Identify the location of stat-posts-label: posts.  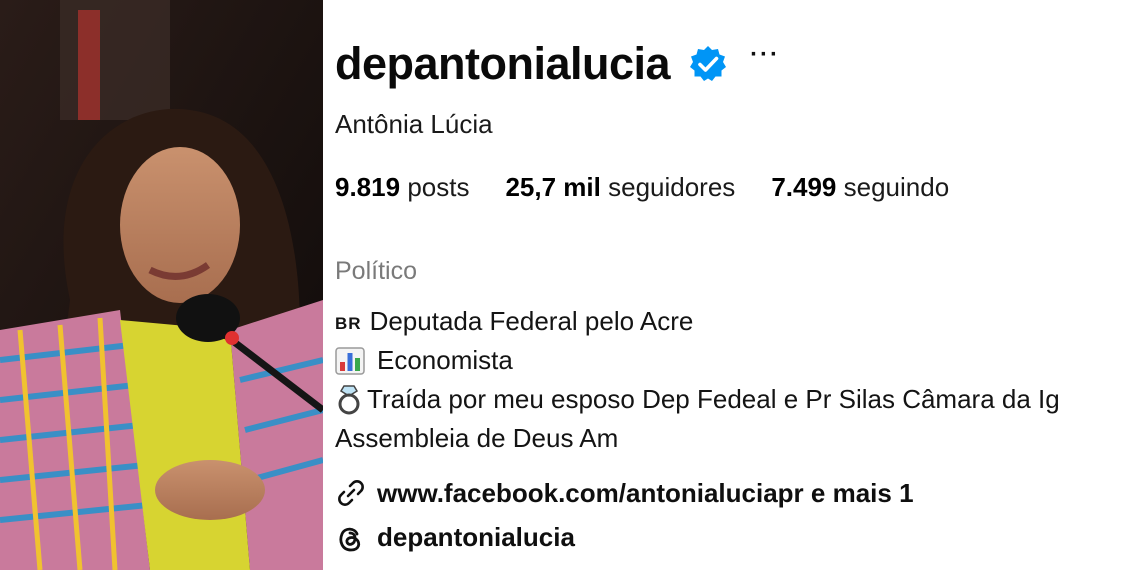
(438, 187).